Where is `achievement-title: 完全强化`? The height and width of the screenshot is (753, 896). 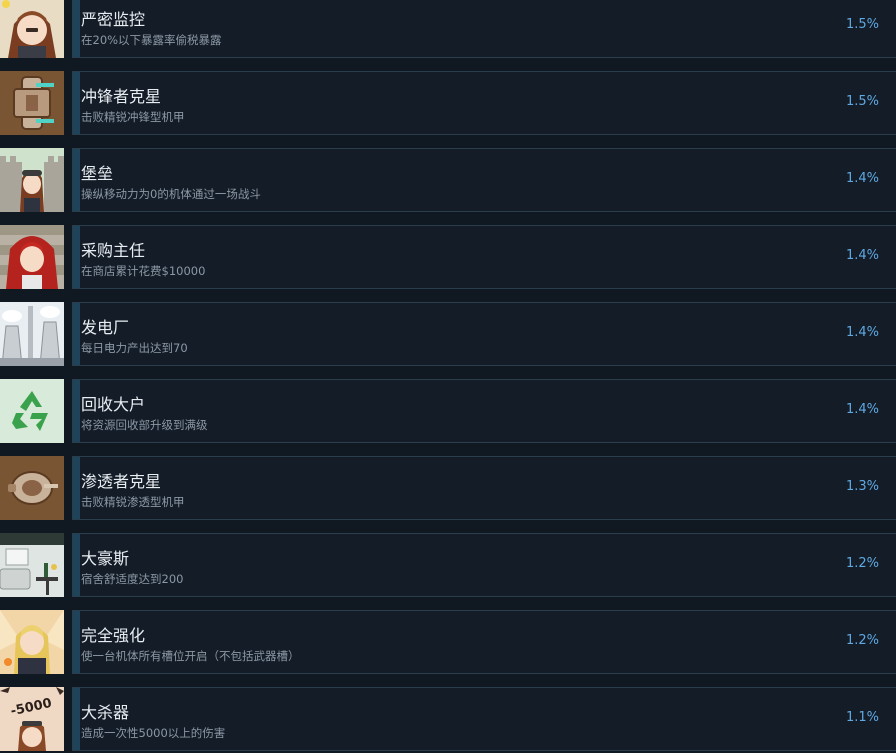 achievement-title: 完全强化 is located at coordinates (113, 635).